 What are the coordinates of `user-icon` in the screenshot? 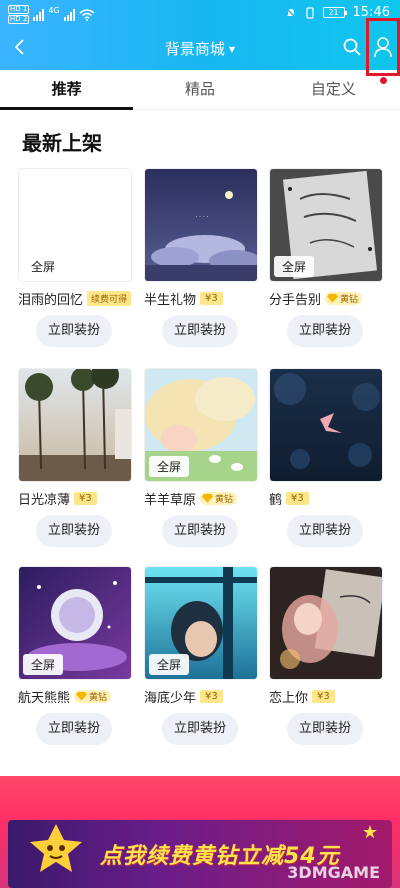 It's located at (383, 47).